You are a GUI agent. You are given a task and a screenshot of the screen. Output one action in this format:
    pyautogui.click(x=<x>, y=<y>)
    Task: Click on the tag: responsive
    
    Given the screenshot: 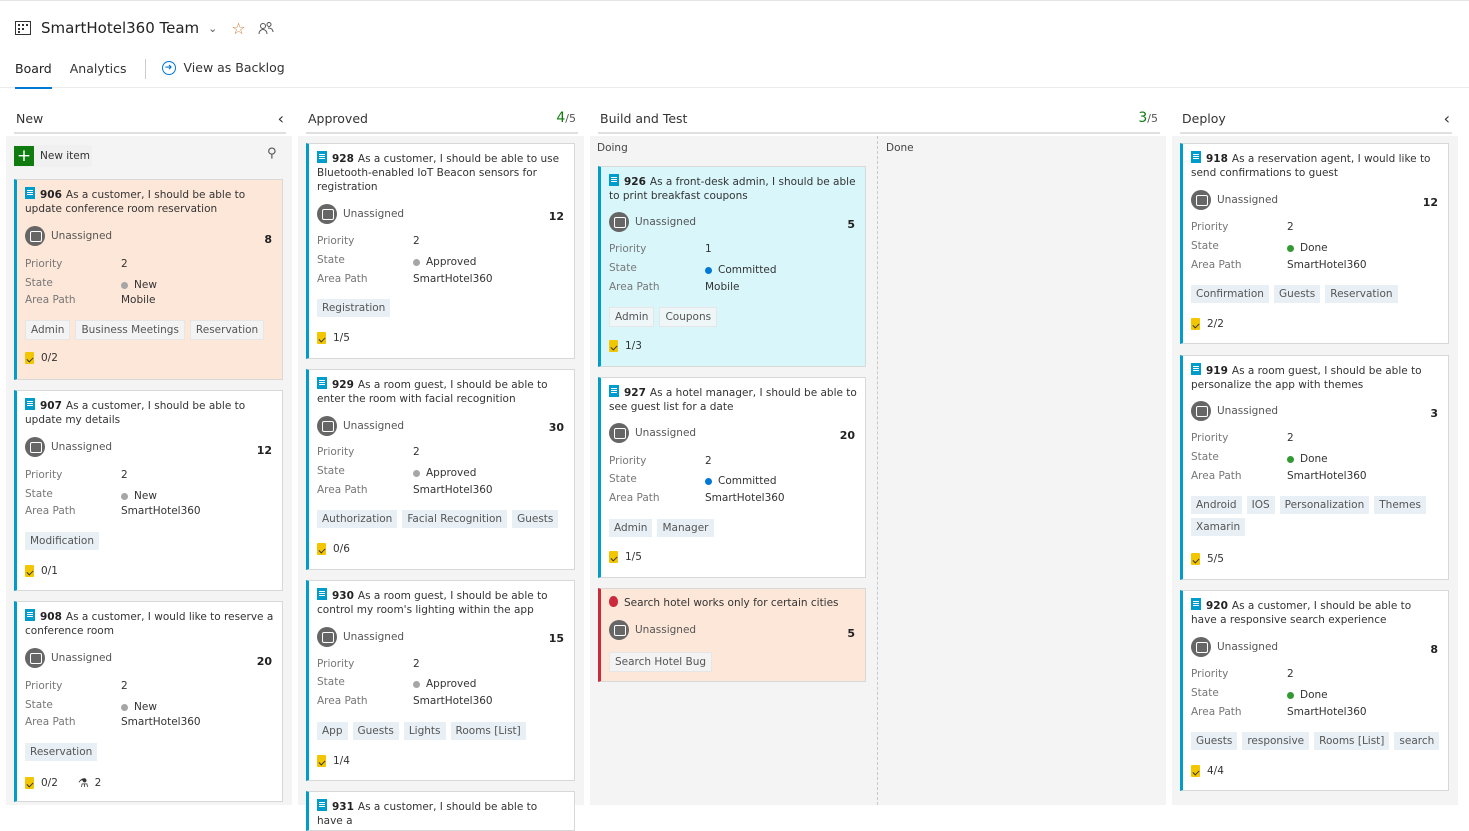 What is the action you would take?
    pyautogui.click(x=1275, y=741)
    